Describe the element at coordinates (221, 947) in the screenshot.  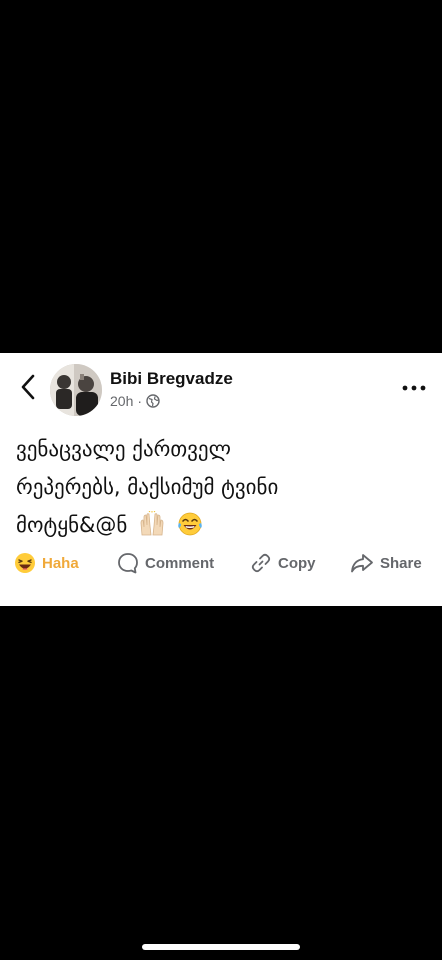
I see `home-indicator` at that location.